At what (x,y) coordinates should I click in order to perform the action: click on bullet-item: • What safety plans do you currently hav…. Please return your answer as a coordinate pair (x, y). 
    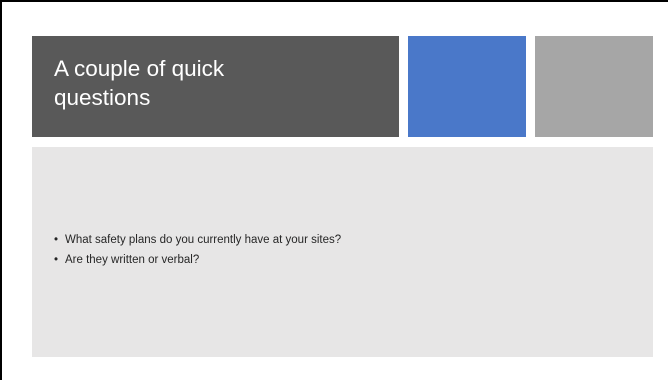
    Looking at the image, I should click on (197, 240).